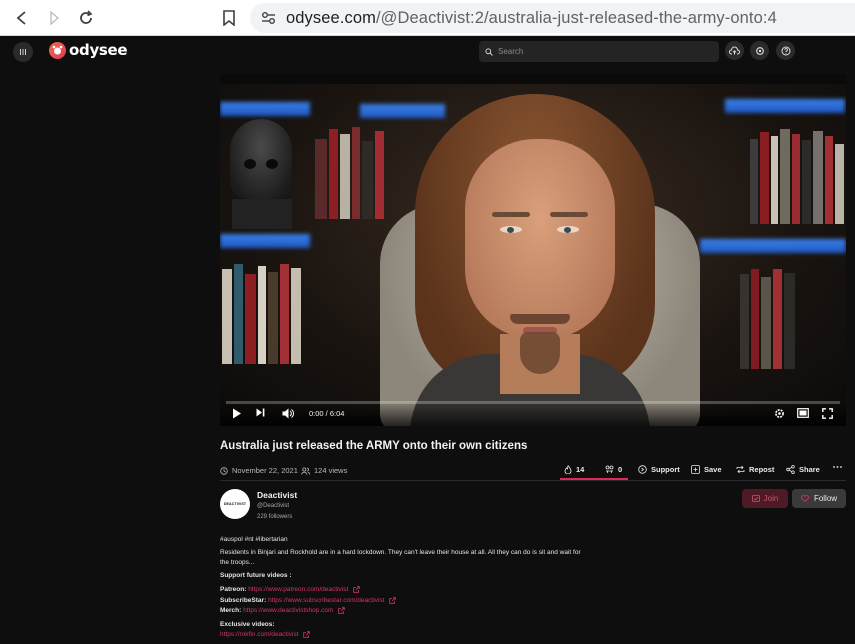  Describe the element at coordinates (224, 470) in the screenshot. I see `clock-icon` at that location.